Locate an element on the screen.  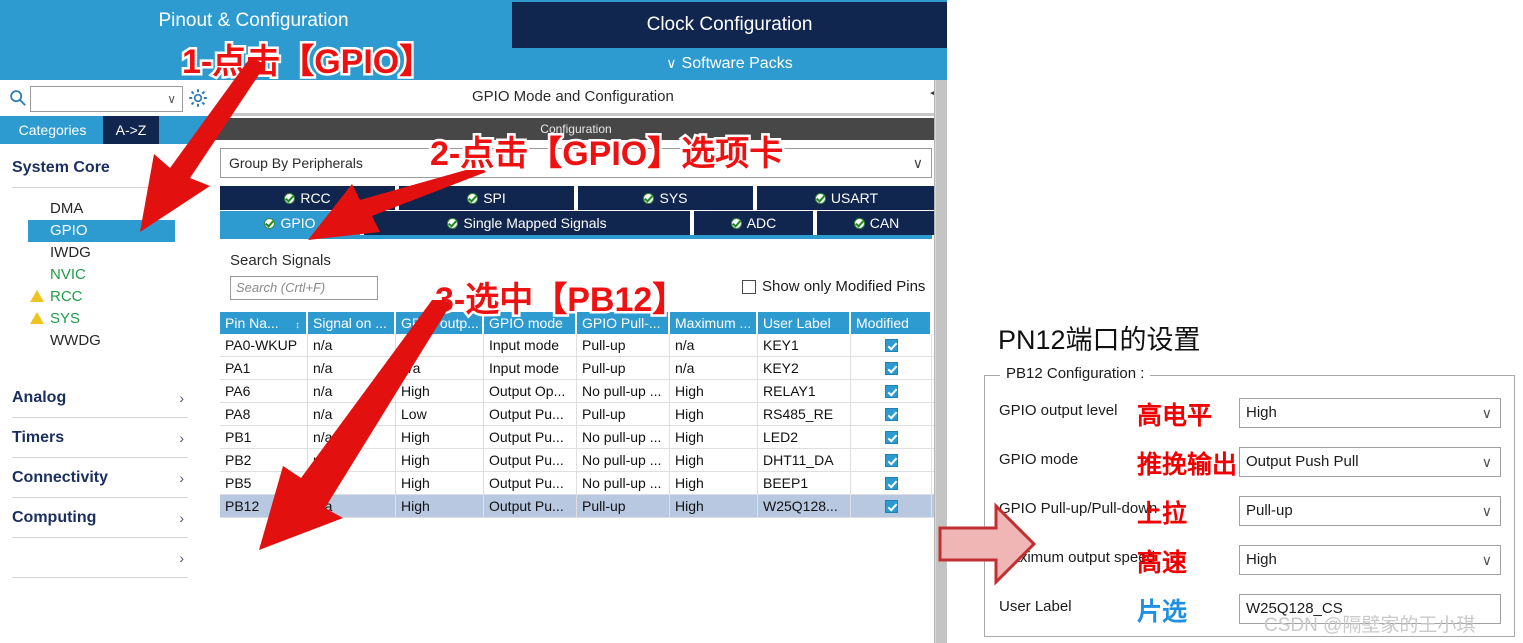
table-column-header: User Label is located at coordinates (804, 323).